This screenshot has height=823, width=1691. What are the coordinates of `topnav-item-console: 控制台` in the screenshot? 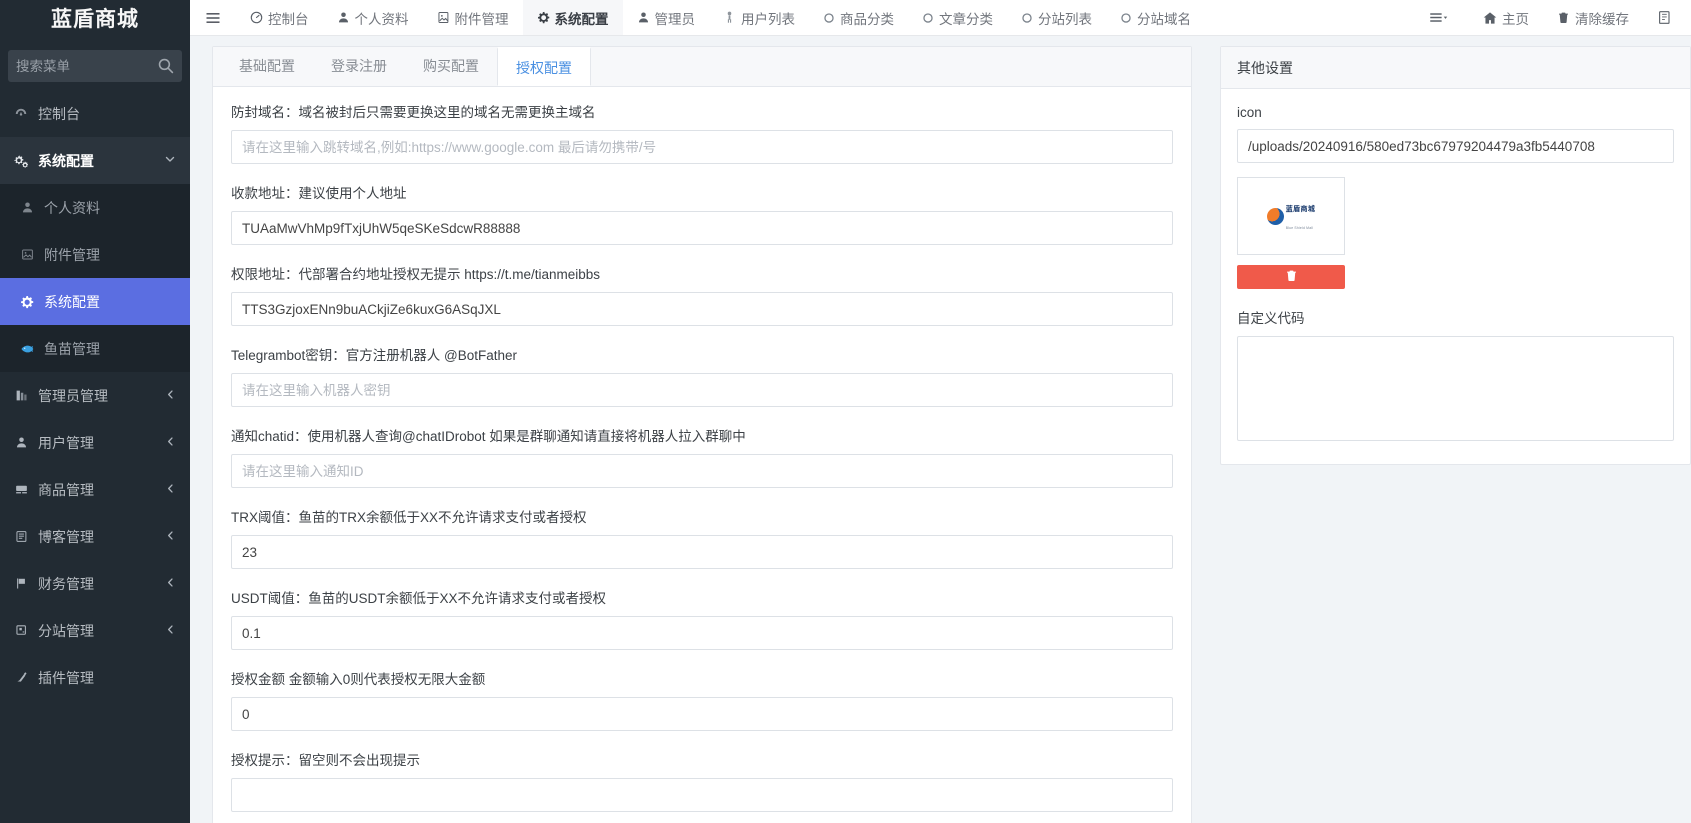 It's located at (279, 17).